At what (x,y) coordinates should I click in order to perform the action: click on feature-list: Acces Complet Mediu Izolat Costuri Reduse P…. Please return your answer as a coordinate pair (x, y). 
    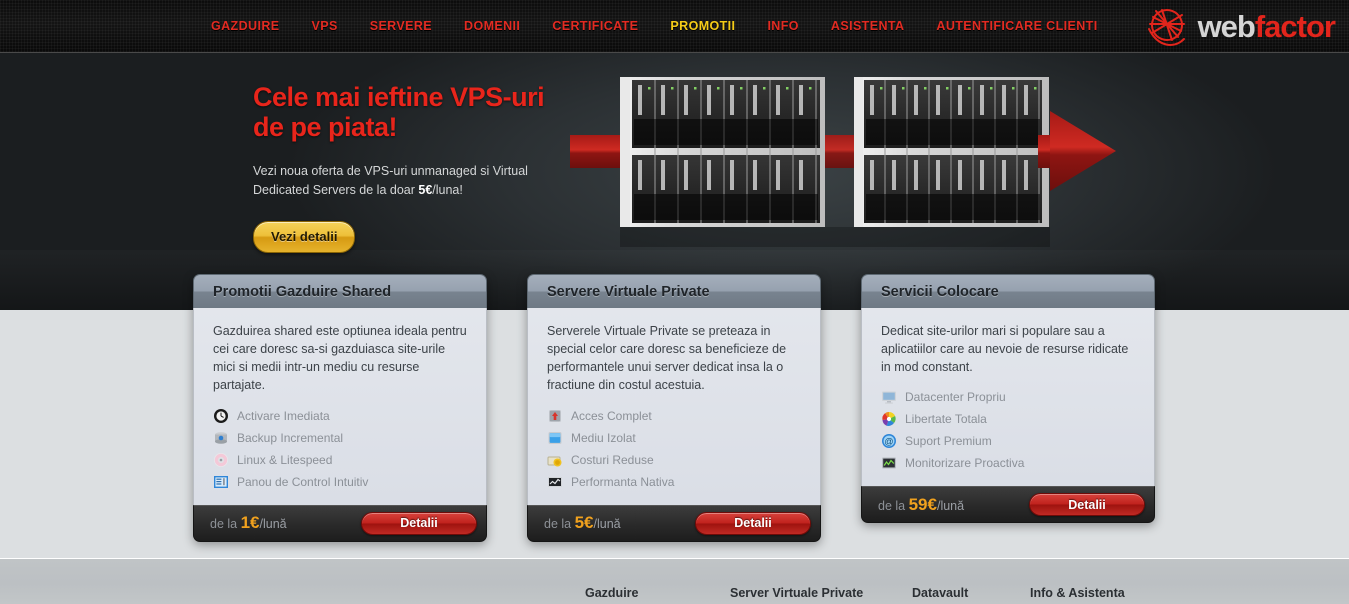
    Looking at the image, I should click on (674, 449).